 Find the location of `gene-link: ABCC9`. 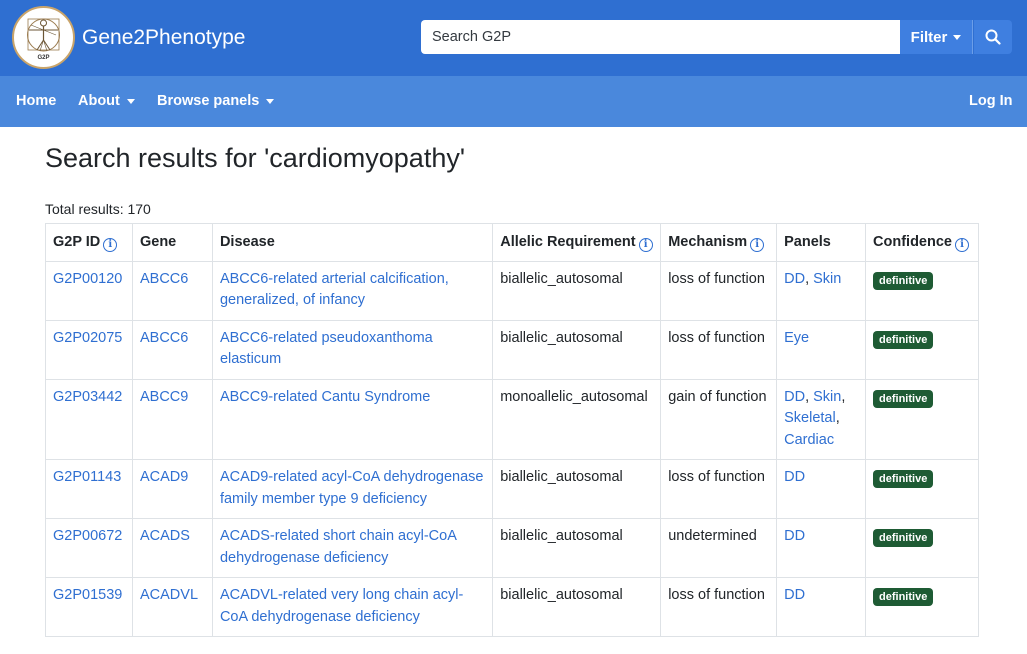

gene-link: ABCC9 is located at coordinates (164, 397).